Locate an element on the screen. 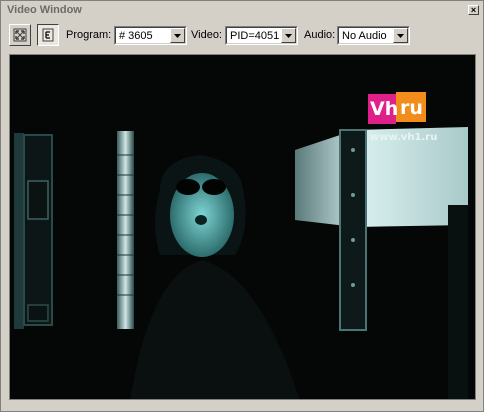 Image resolution: width=484 pixels, height=412 pixels. audio-select: No Audio is located at coordinates (373, 35).